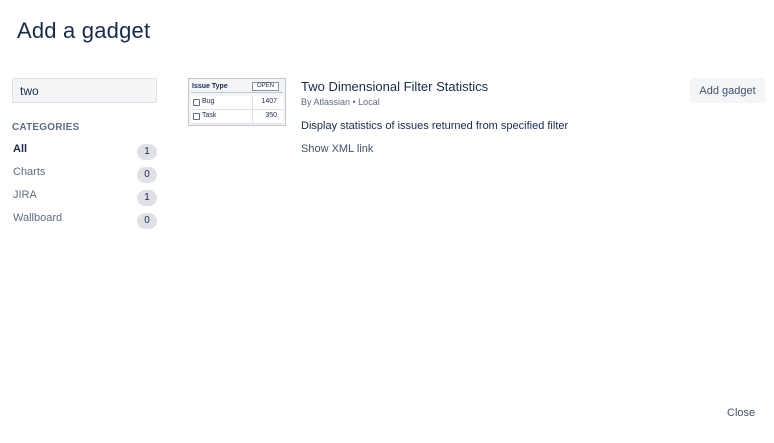  I want to click on category-item-all: All 1, so click(85, 153).